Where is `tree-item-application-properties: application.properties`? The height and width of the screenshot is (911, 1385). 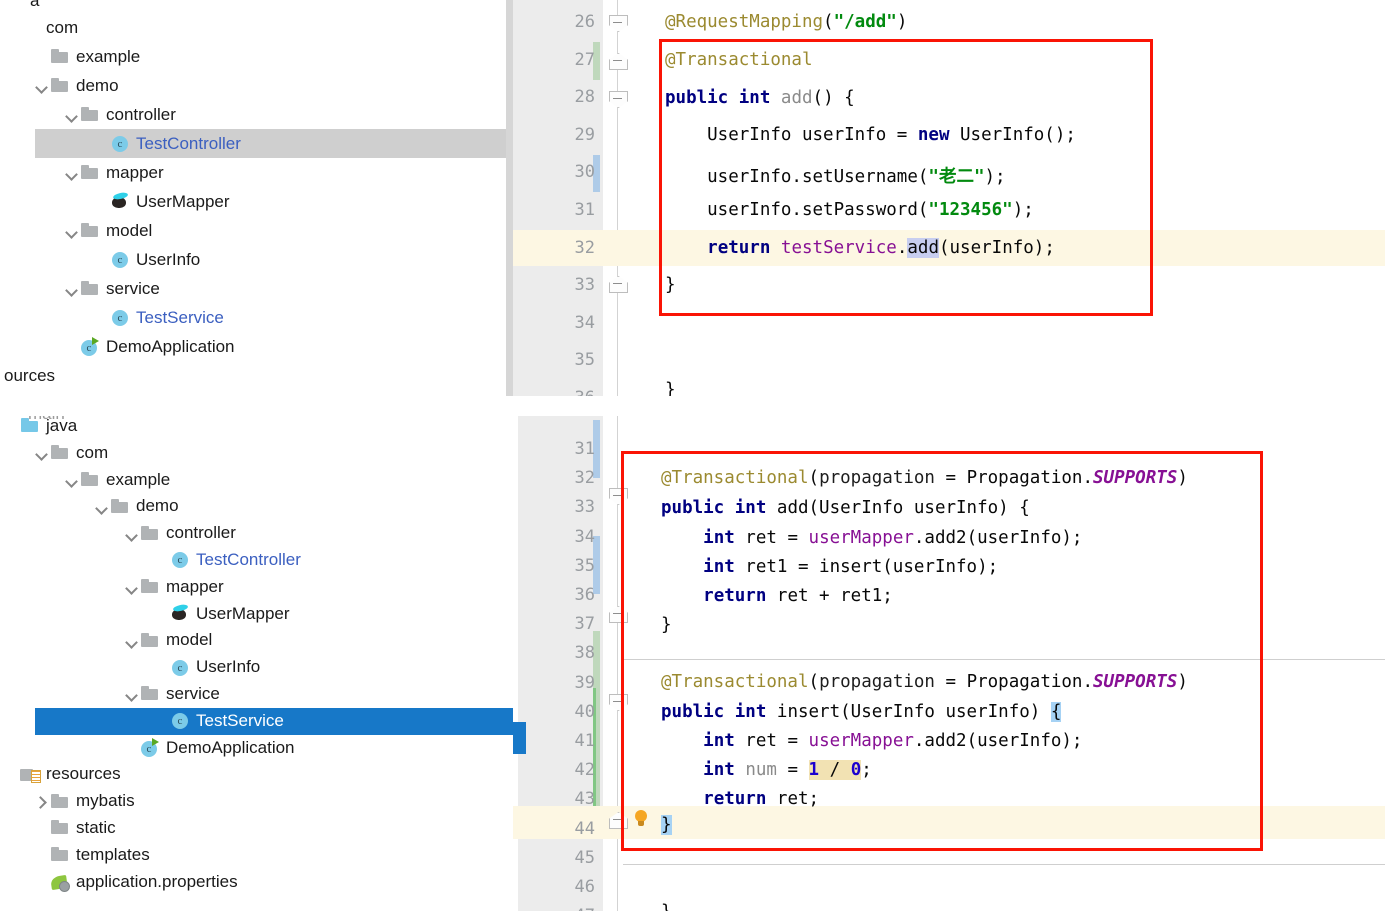
tree-item-application-properties: application.properties is located at coordinates (266, 882).